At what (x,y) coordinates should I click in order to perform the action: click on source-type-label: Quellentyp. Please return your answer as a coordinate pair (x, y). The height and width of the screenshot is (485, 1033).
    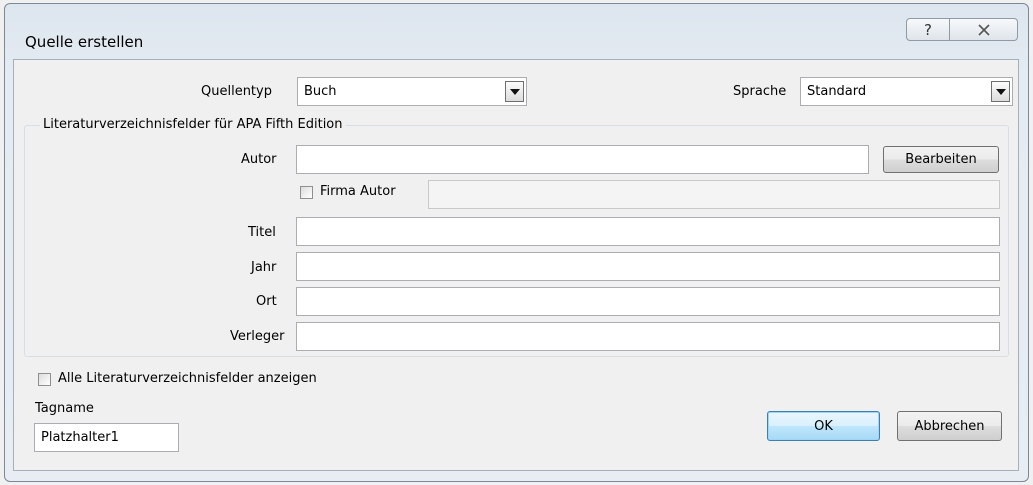
    Looking at the image, I should click on (236, 91).